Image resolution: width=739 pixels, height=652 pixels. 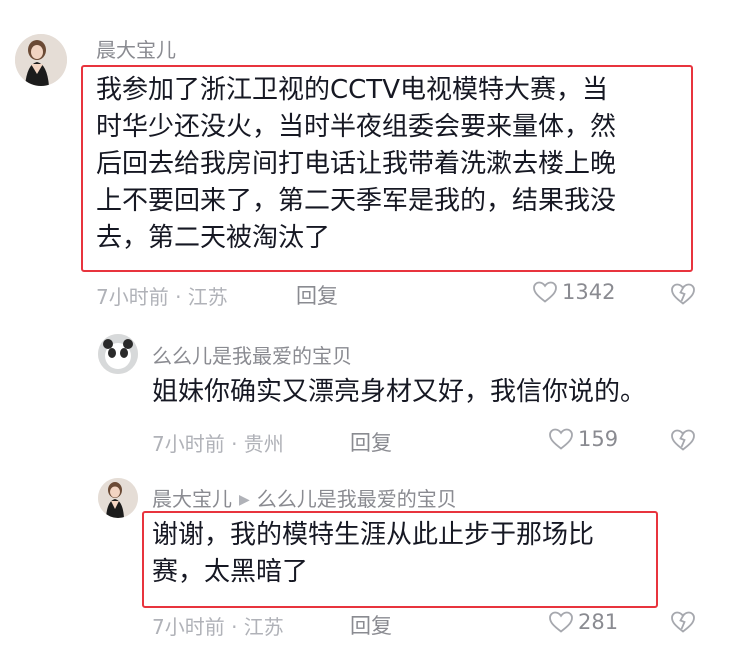 I want to click on like-count: 1342, so click(x=589, y=292).